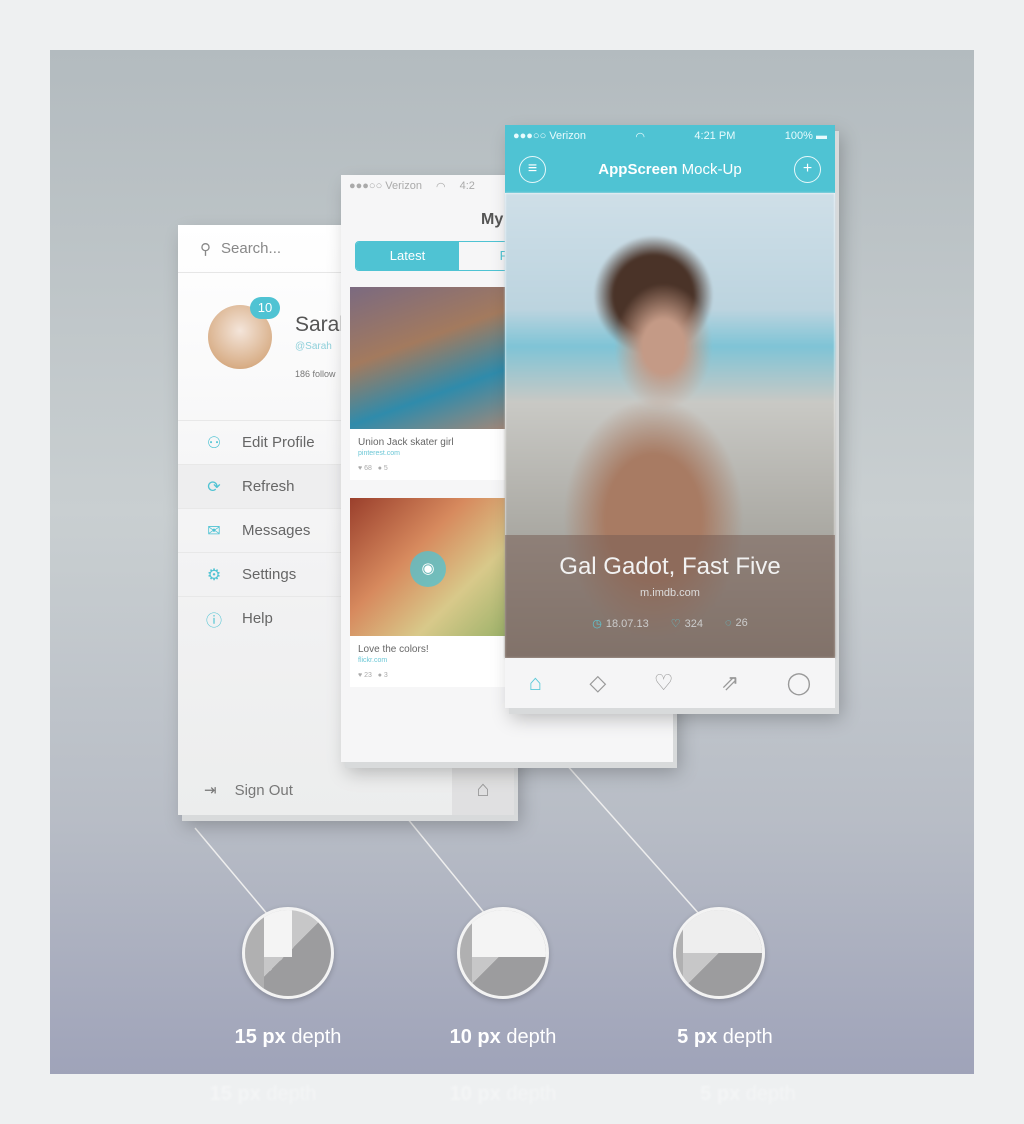 The width and height of the screenshot is (1024, 1124). I want to click on plus-icon: +, so click(807, 168).